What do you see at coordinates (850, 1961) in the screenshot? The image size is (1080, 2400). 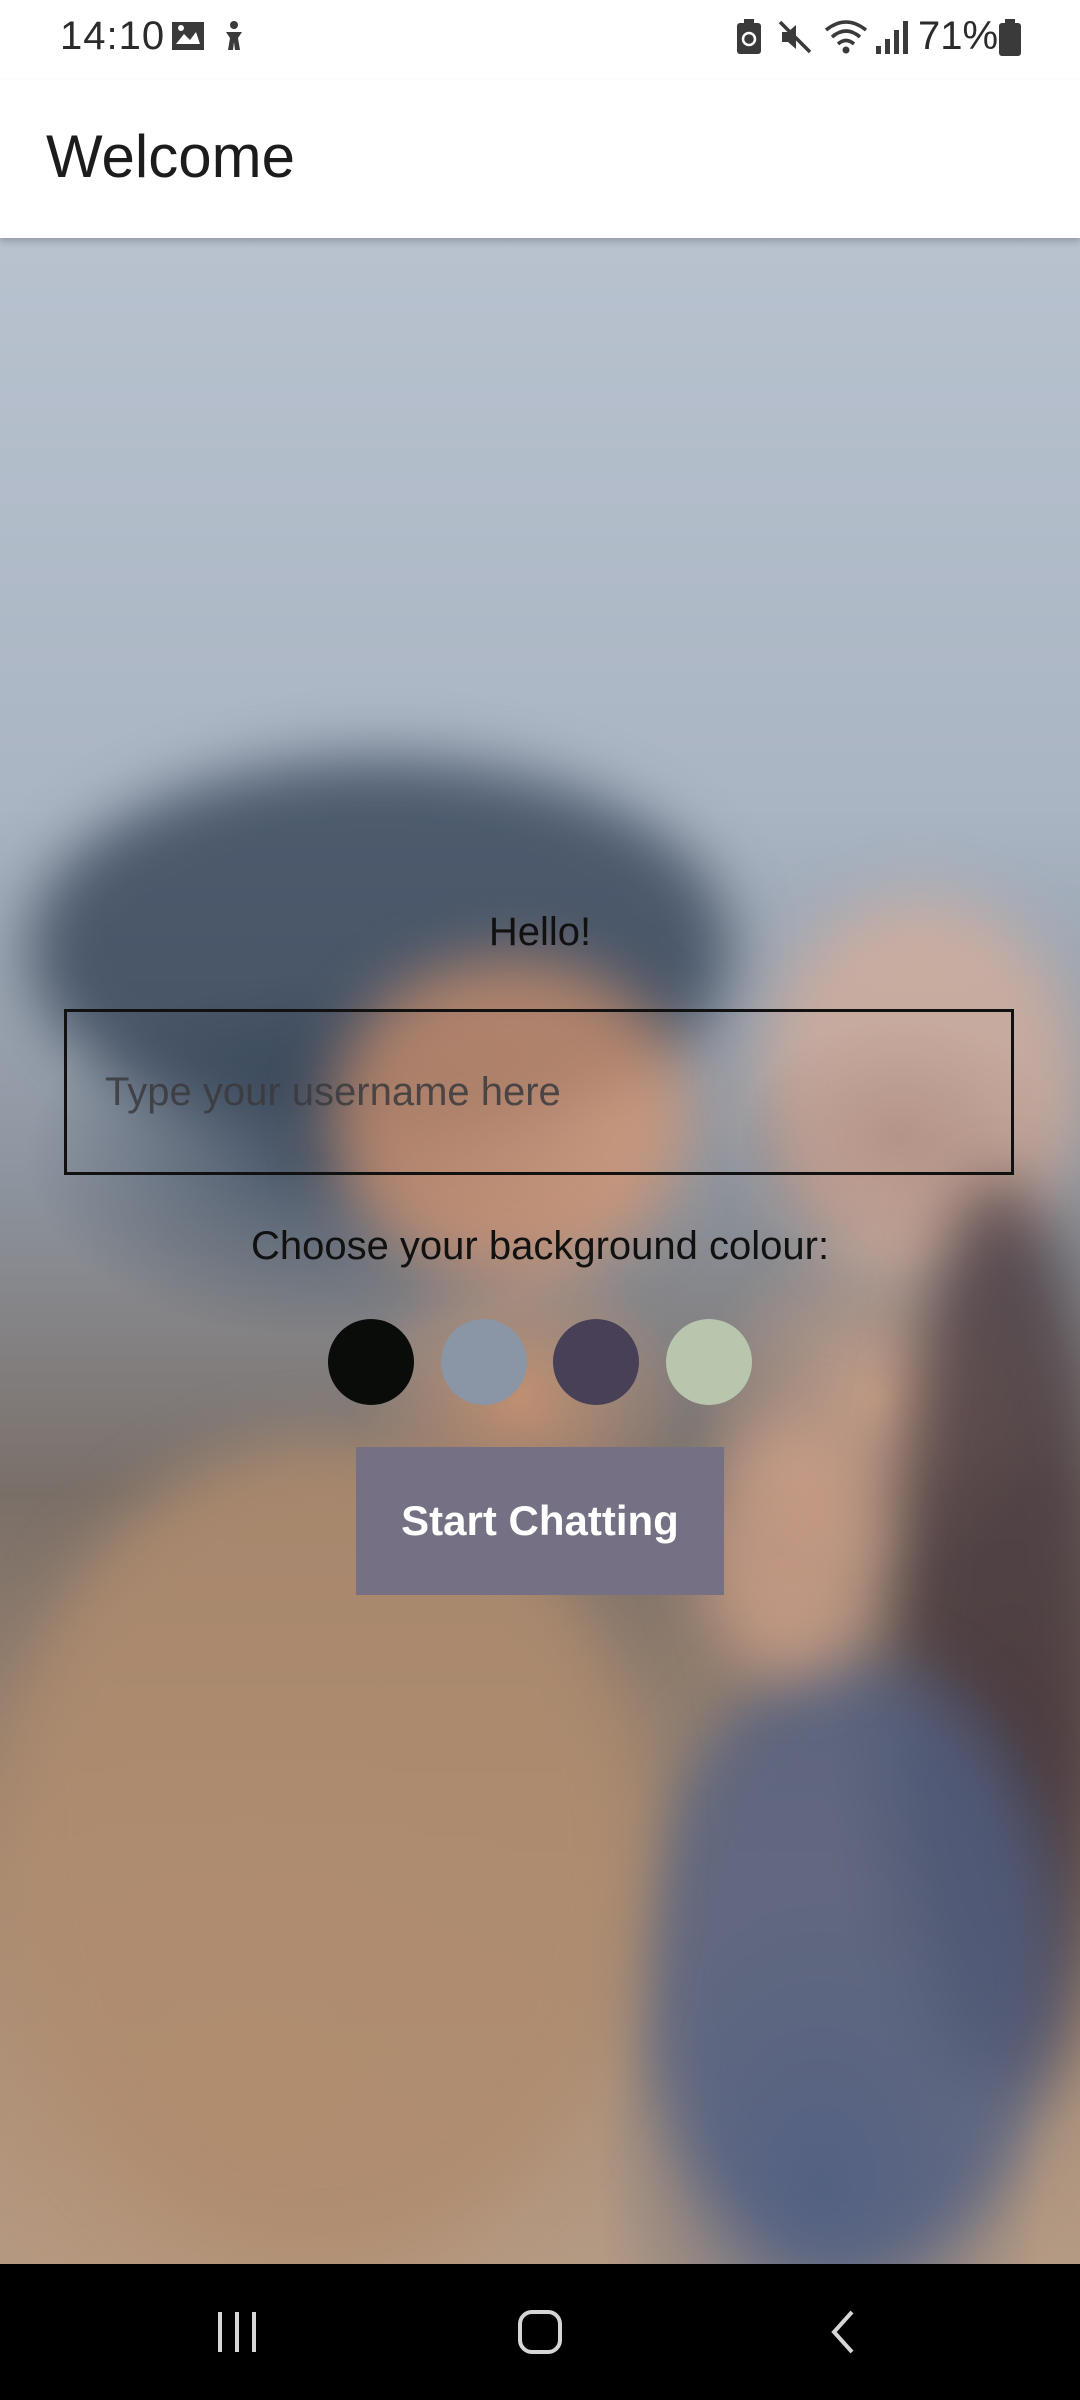 I see `jacket-shape` at bounding box center [850, 1961].